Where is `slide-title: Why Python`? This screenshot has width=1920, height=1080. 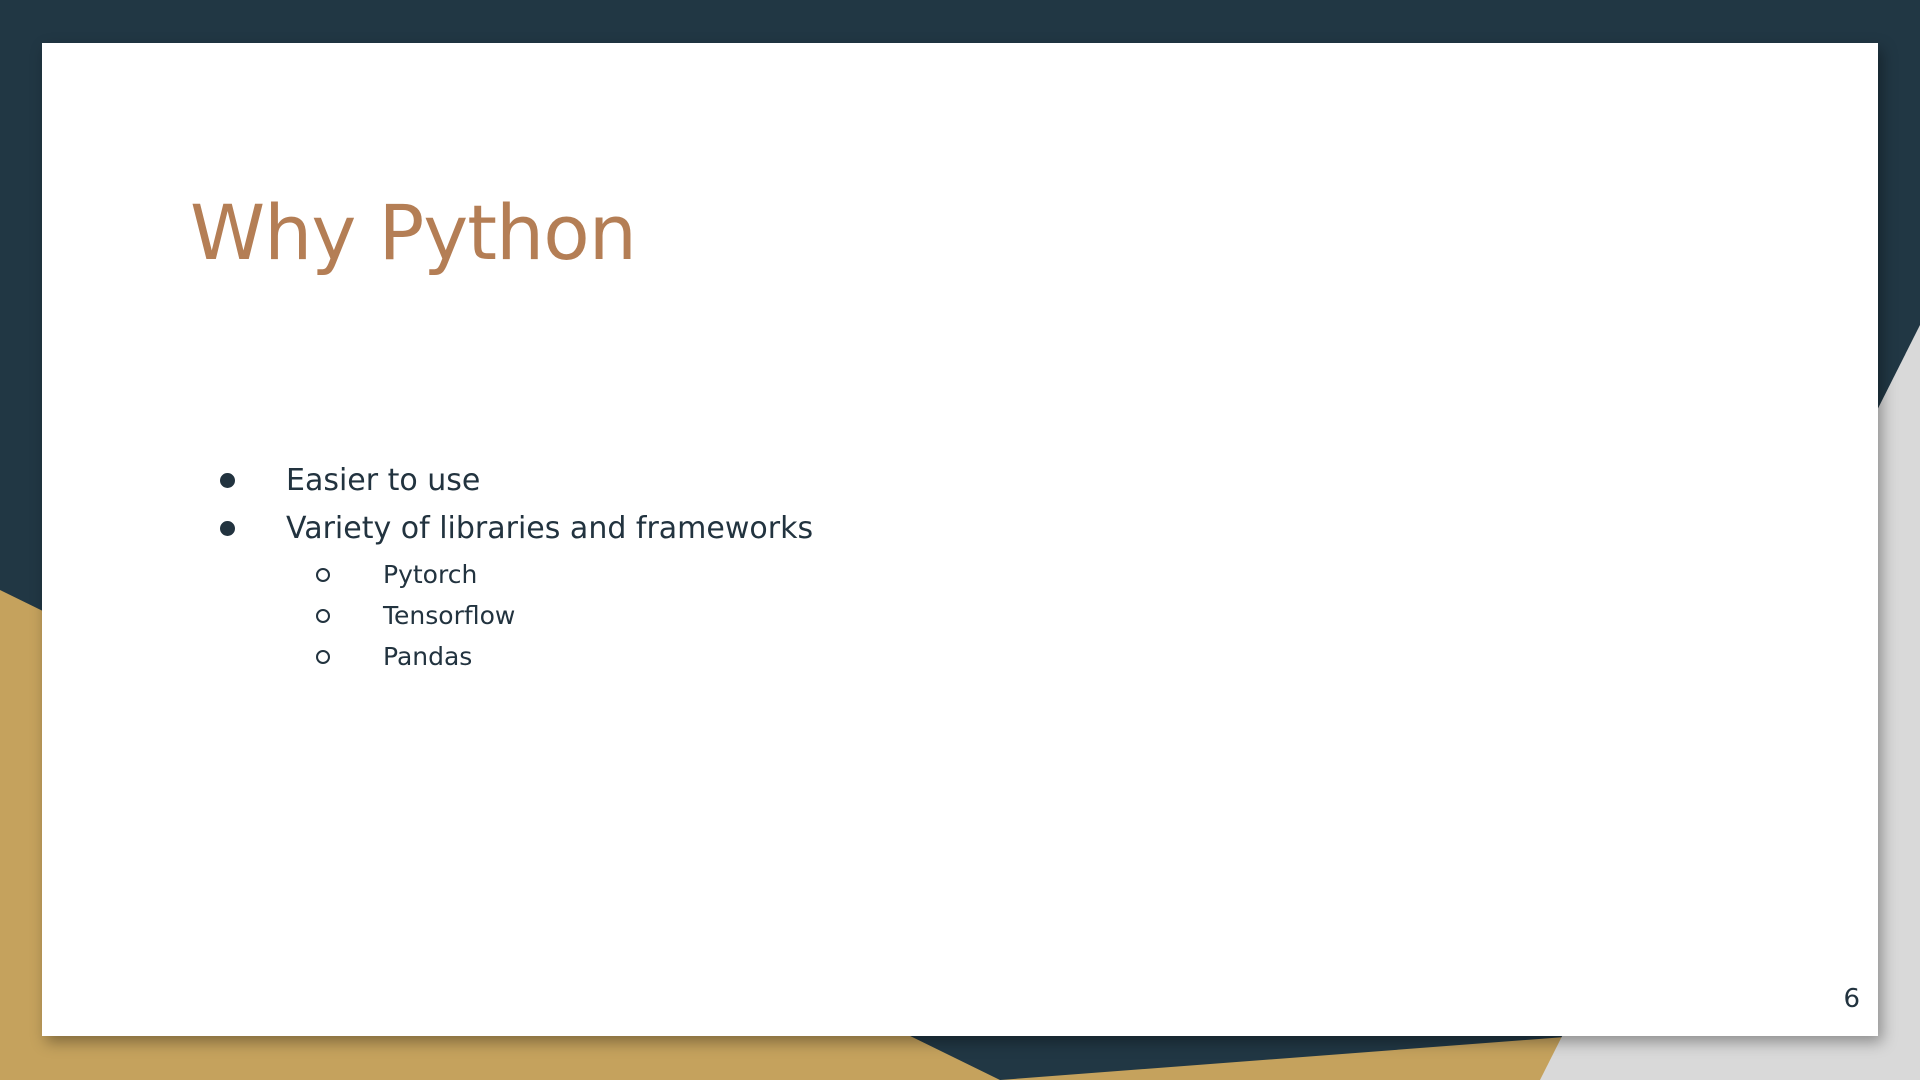
slide-title: Why Python is located at coordinates (413, 233).